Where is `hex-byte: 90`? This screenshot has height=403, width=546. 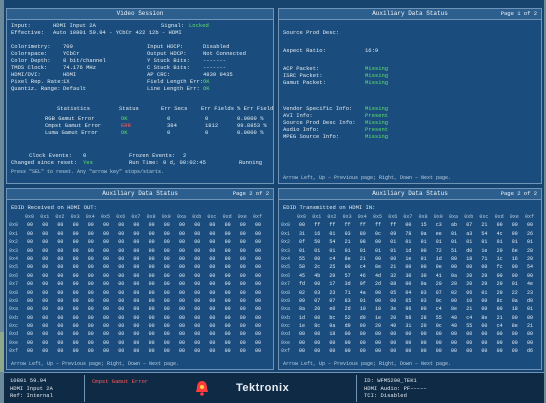
hex-byte: 90 is located at coordinates (362, 326).